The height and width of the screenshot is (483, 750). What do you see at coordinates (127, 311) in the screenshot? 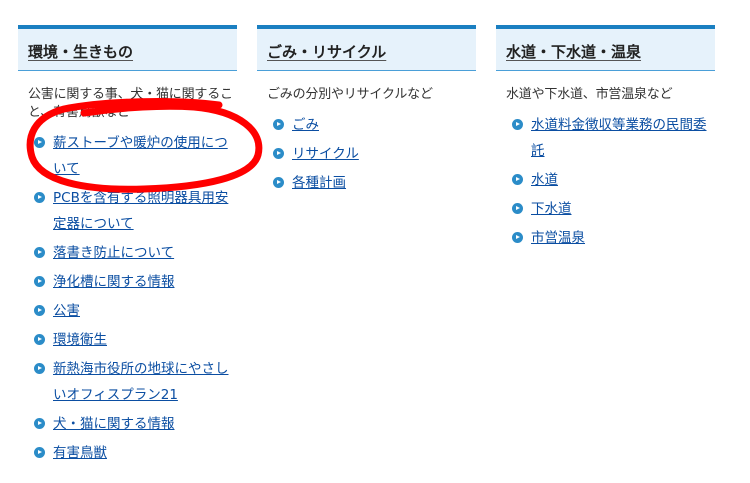
I see `list-item: 公害` at bounding box center [127, 311].